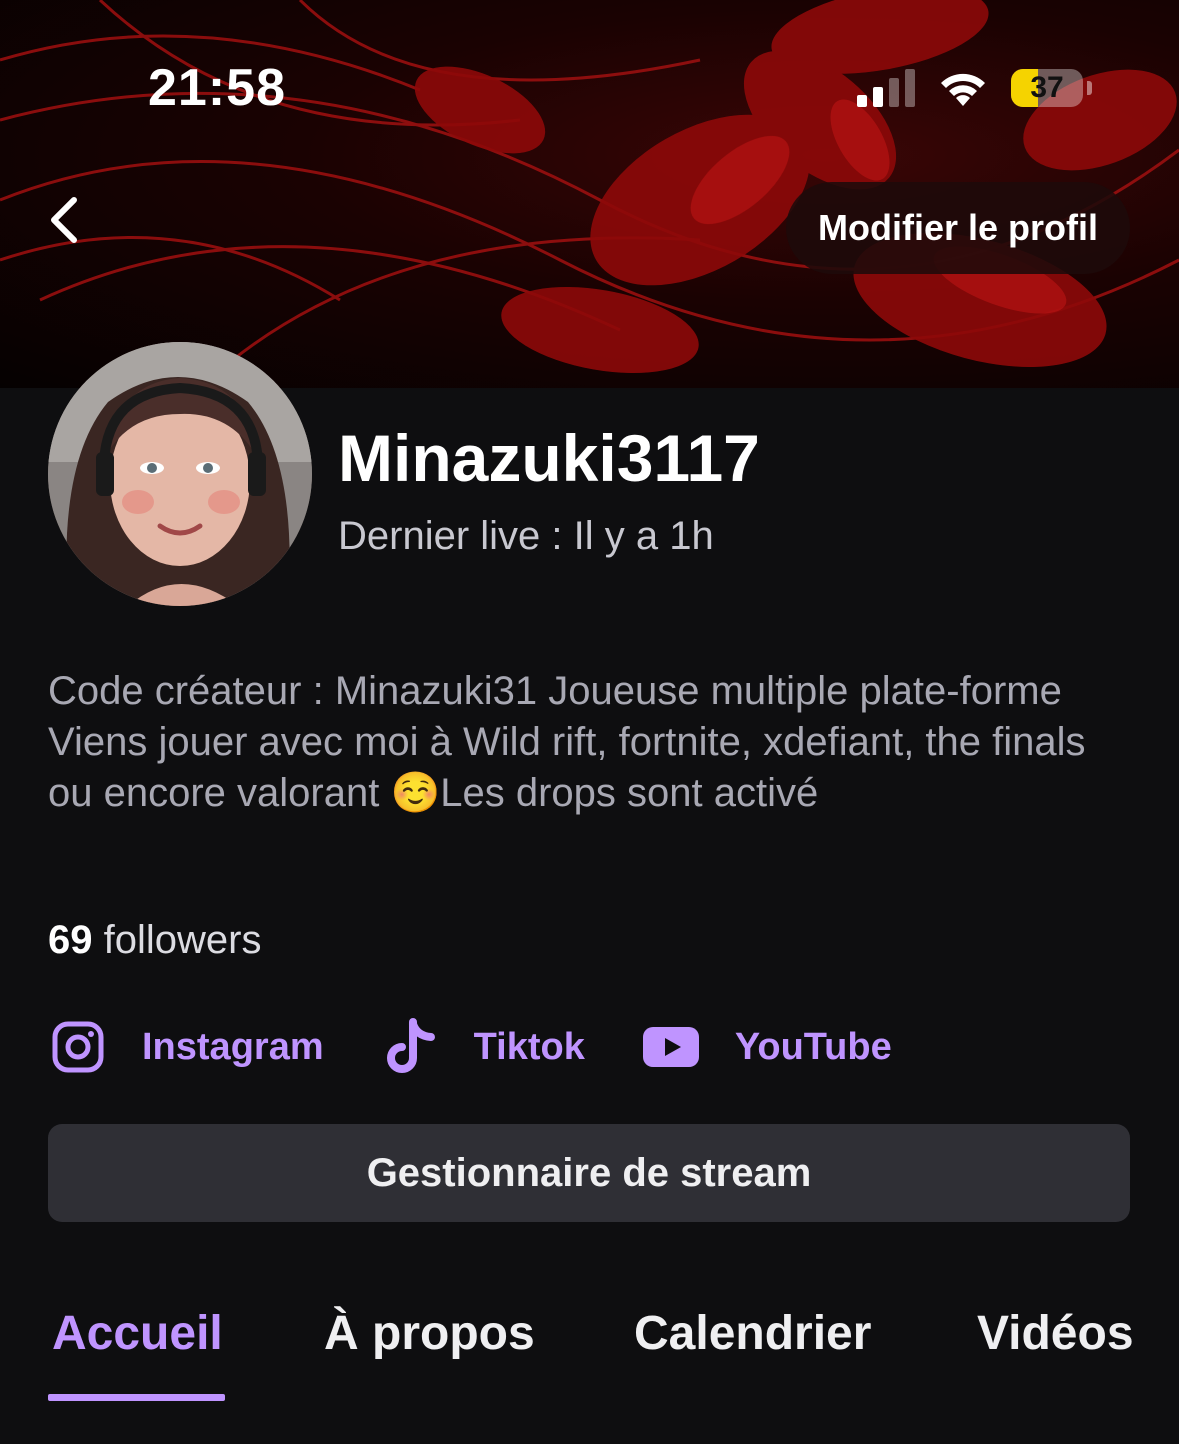 The width and height of the screenshot is (1179, 1444). I want to click on stream-manager-button: Gestionnaire de stream, so click(589, 1173).